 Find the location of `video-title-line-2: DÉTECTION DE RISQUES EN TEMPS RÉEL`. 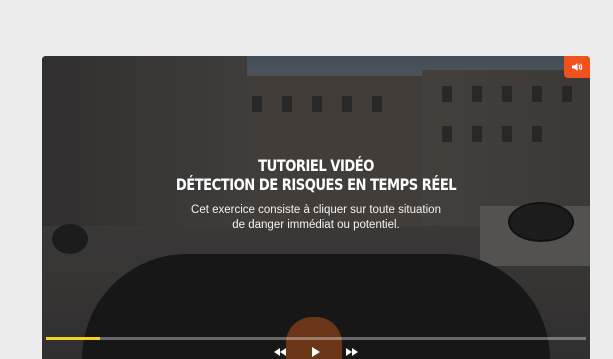

video-title-line-2: DÉTECTION DE RISQUES EN TEMPS RÉEL is located at coordinates (316, 184).